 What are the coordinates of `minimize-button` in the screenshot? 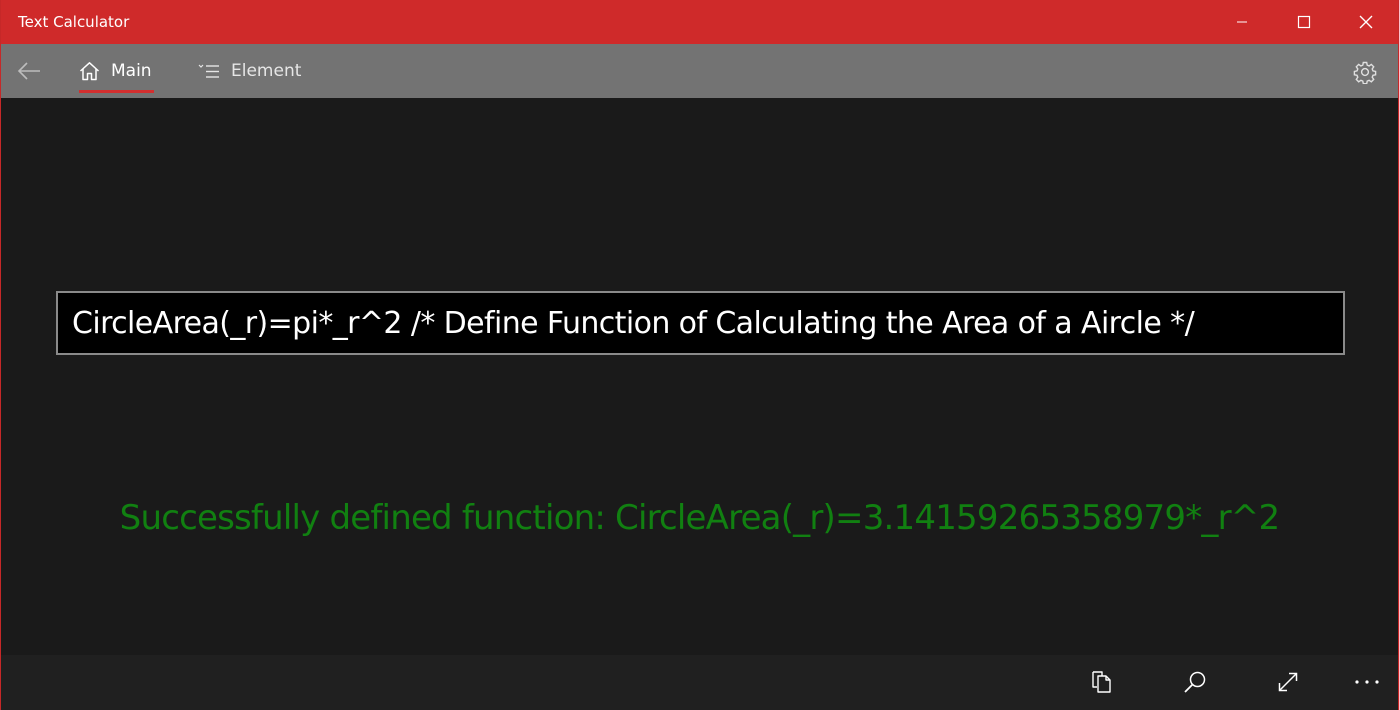 It's located at (1242, 22).